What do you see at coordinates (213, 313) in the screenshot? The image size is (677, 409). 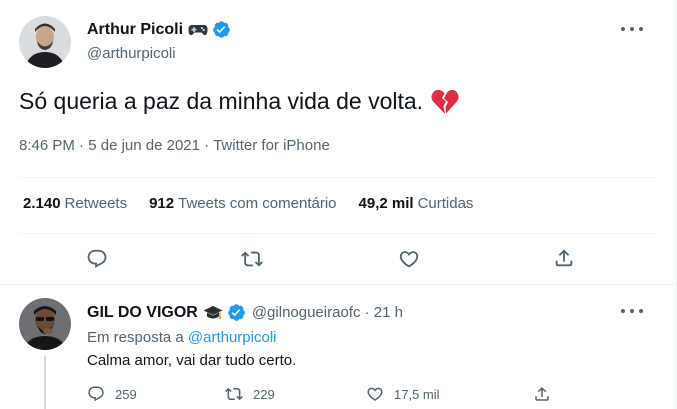 I see `graduation-cap-icon` at bounding box center [213, 313].